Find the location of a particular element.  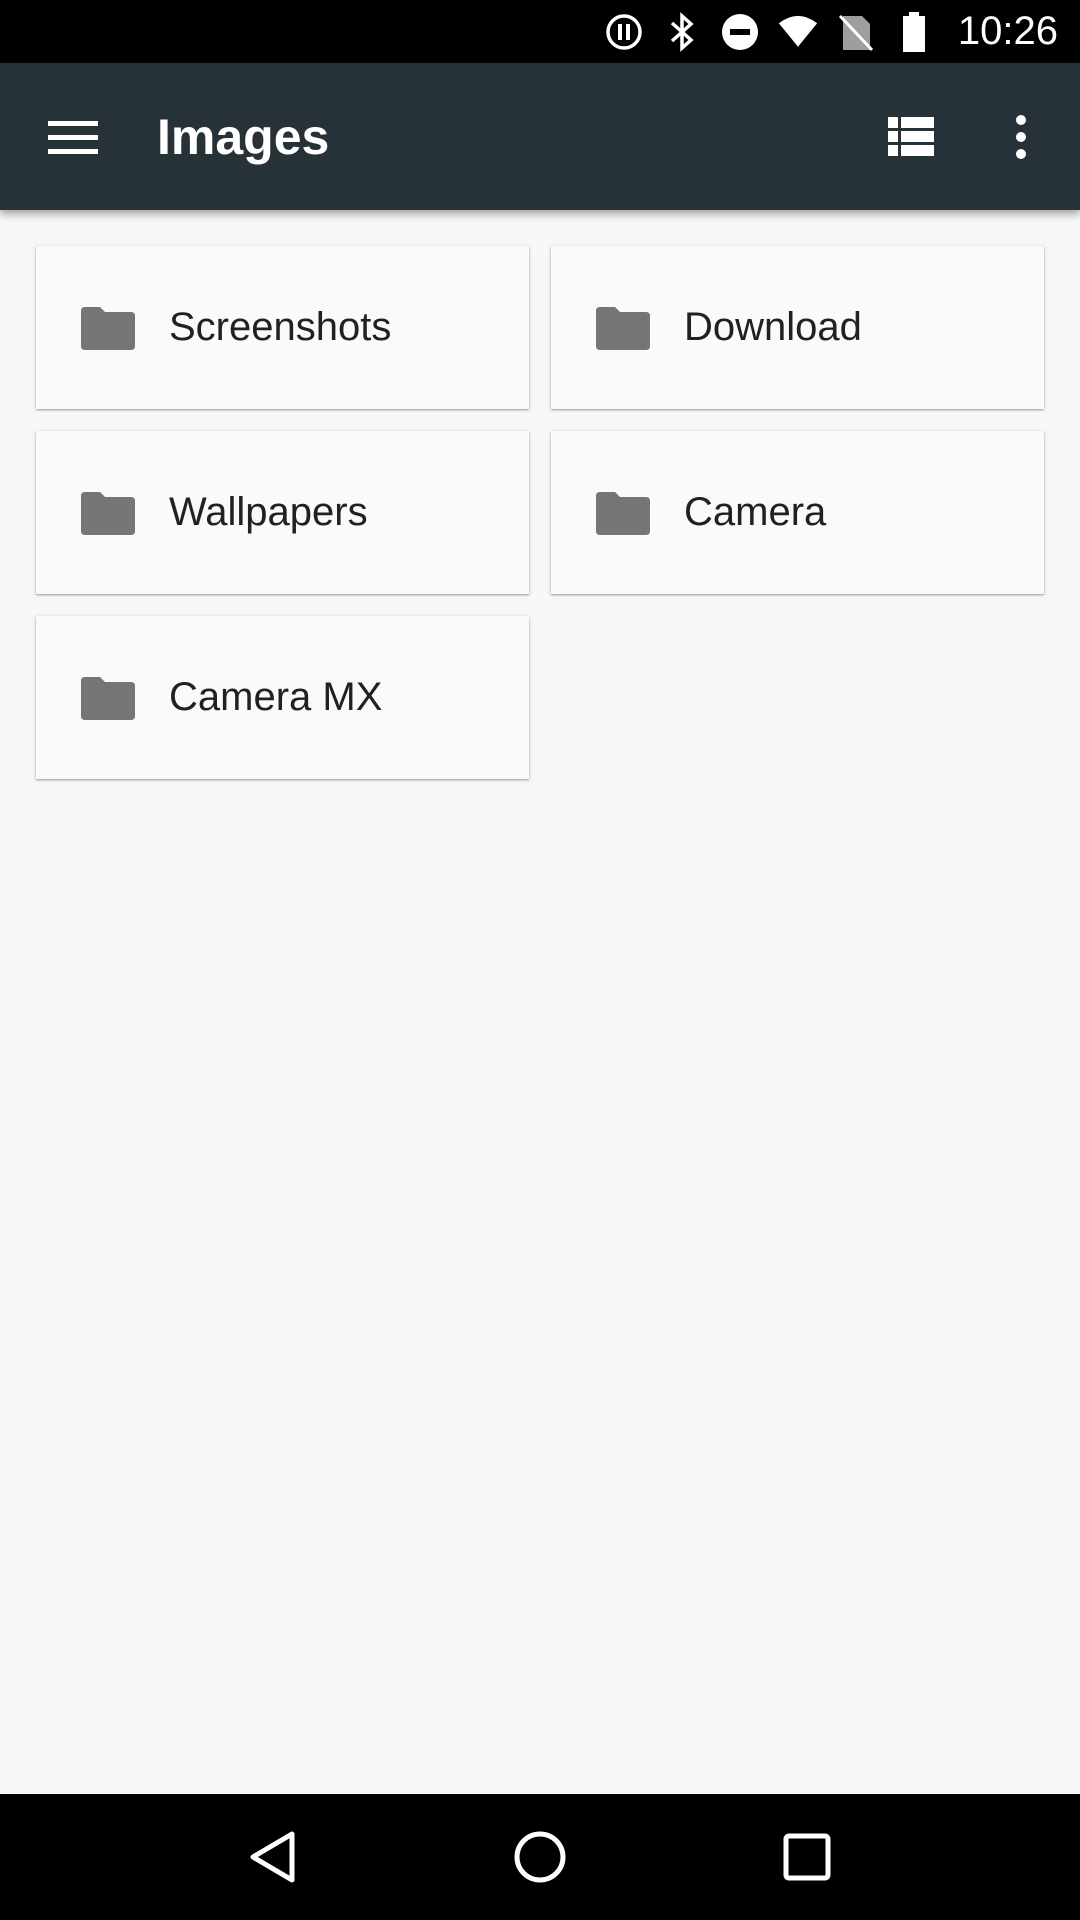

folder-card-wallpapers: Wallpapers is located at coordinates (282, 512).